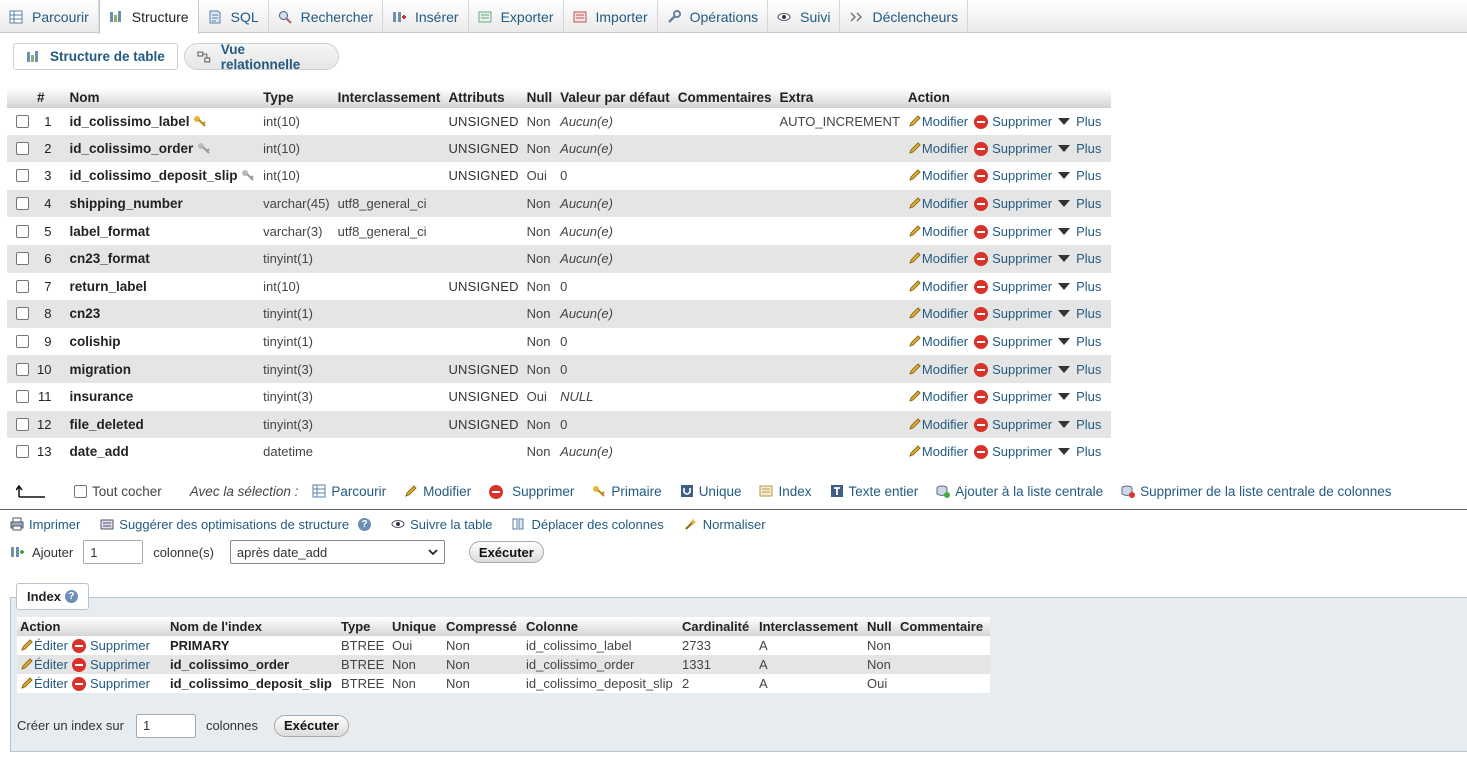 The height and width of the screenshot is (757, 1467). Describe the element at coordinates (627, 491) in the screenshot. I see `selection-action-primary-key: Primaire` at that location.